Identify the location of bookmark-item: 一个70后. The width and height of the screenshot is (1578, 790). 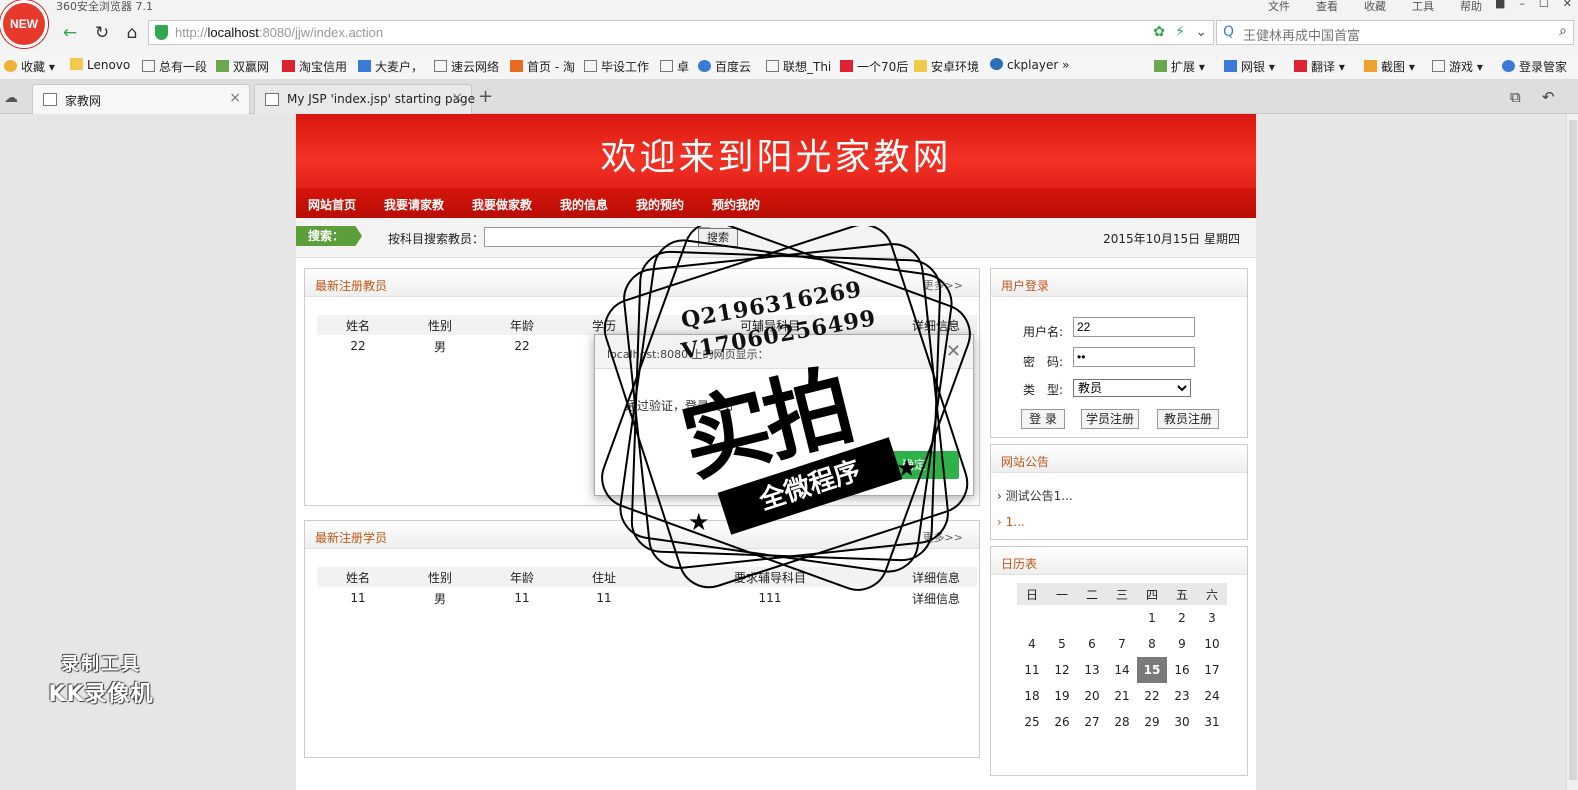
(874, 66).